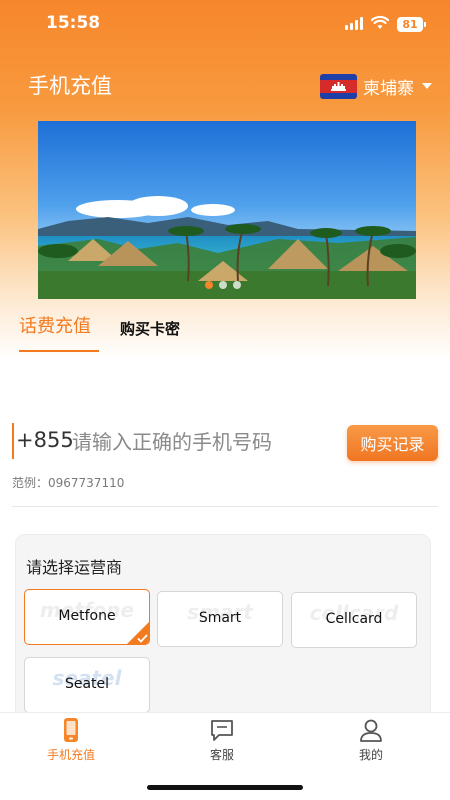 The height and width of the screenshot is (800, 450). What do you see at coordinates (70, 755) in the screenshot?
I see `nav-label: 手机充值` at bounding box center [70, 755].